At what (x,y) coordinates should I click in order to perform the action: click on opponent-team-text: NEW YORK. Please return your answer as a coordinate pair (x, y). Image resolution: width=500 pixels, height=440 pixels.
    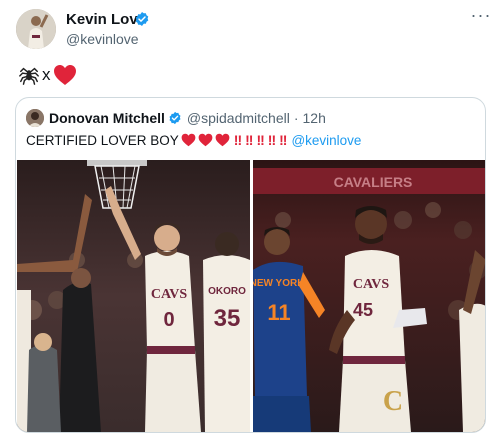
    Looking at the image, I should click on (279, 283).